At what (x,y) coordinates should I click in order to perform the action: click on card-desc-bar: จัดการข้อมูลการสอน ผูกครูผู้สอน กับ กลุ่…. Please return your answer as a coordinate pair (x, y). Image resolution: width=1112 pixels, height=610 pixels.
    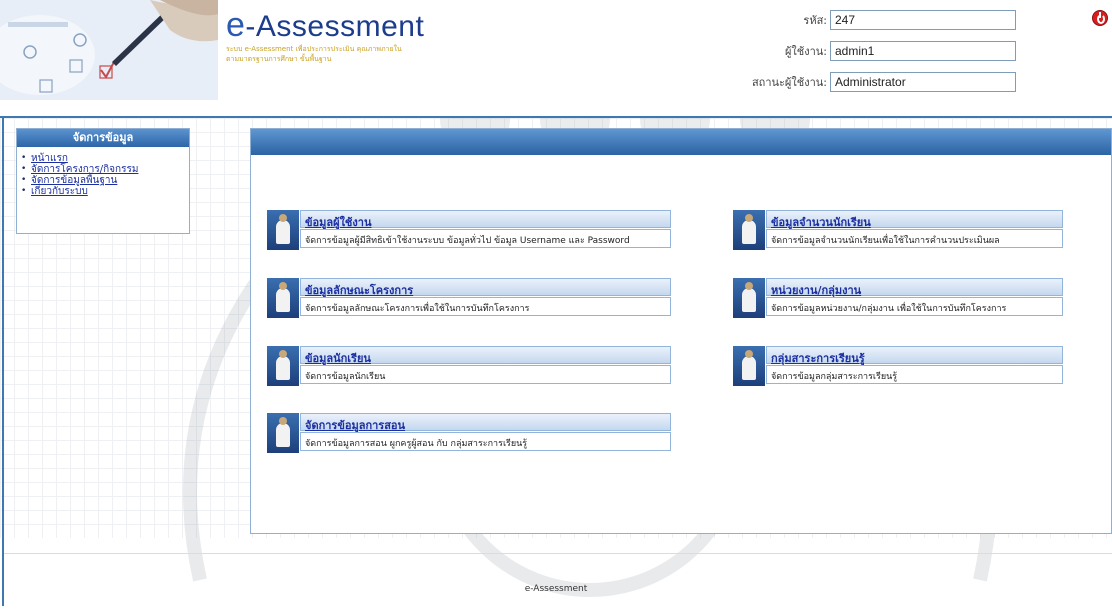
    Looking at the image, I should click on (485, 441).